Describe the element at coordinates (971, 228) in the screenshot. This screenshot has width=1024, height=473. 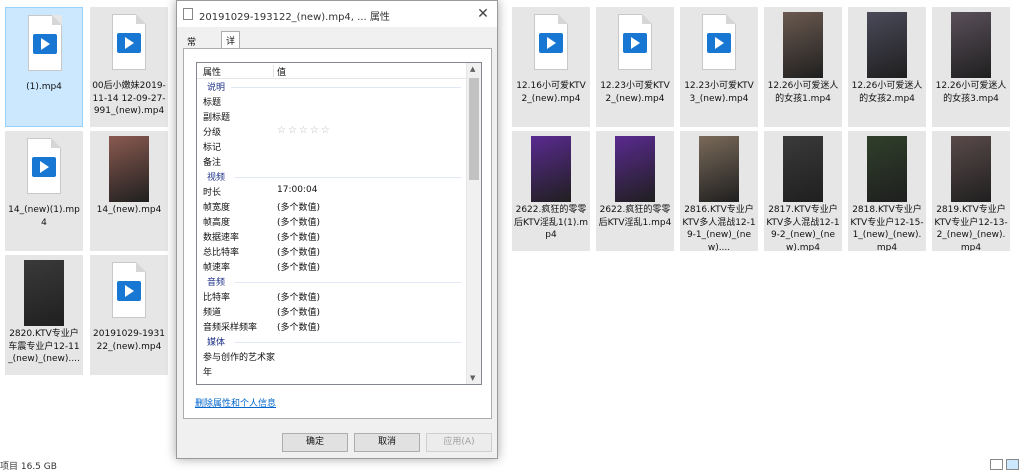
I see `file-name: 2819.KTV专业户KTV专业户12-13-2_(new)_(new).mp4` at that location.